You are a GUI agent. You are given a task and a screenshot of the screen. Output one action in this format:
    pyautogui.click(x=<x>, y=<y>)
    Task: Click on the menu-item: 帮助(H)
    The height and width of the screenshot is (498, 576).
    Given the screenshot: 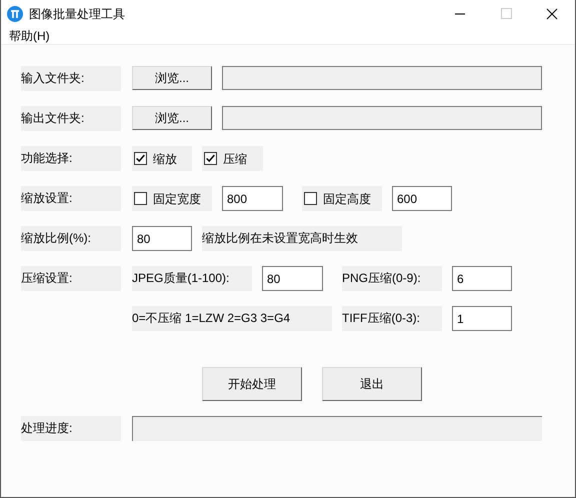 What is the action you would take?
    pyautogui.click(x=29, y=36)
    